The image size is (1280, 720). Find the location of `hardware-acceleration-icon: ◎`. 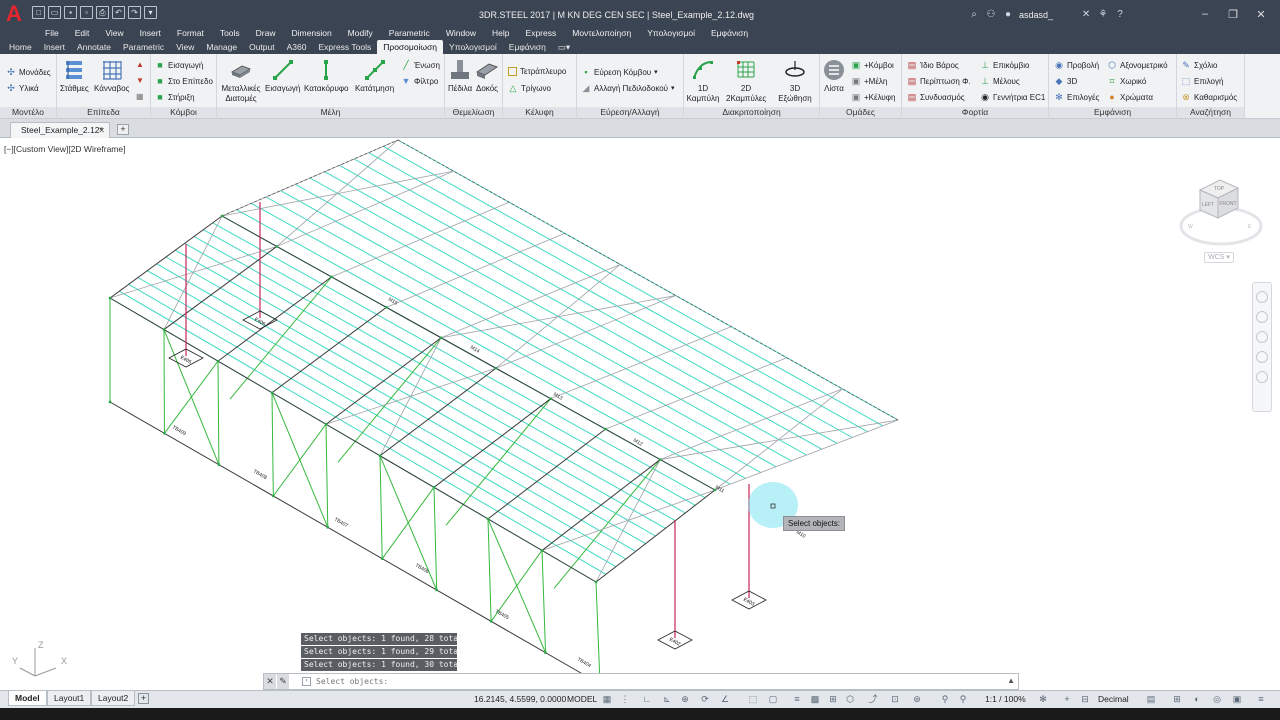

hardware-acceleration-icon: ◎ is located at coordinates (1217, 699).